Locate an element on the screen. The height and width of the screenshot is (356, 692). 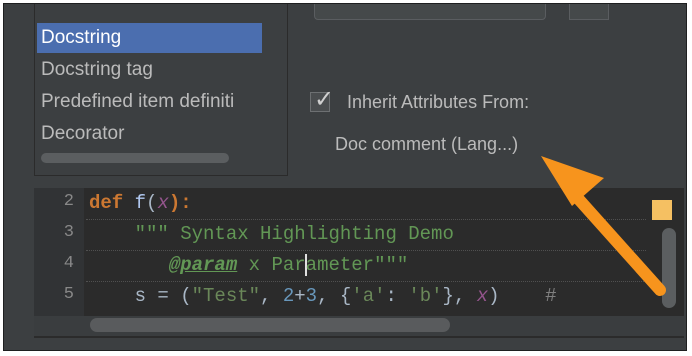
comment-token: # is located at coordinates (528, 296).